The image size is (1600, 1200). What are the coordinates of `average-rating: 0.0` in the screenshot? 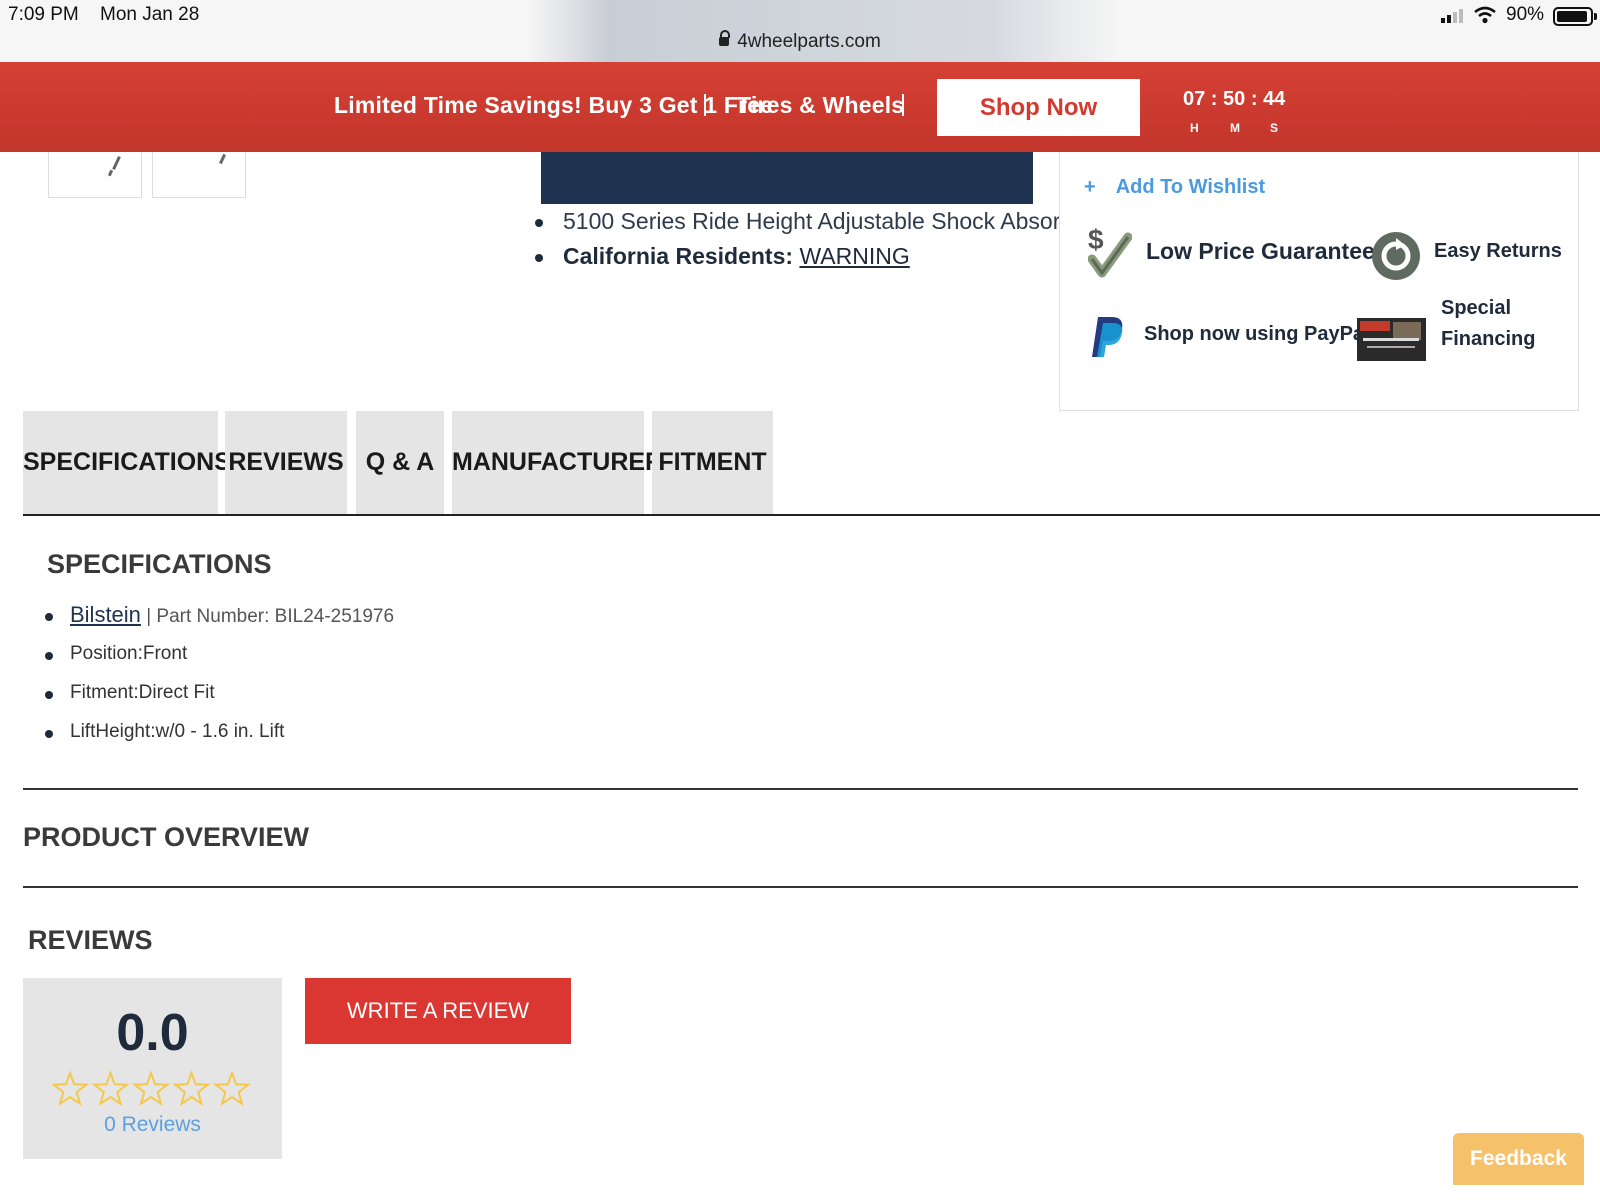 It's located at (152, 1033).